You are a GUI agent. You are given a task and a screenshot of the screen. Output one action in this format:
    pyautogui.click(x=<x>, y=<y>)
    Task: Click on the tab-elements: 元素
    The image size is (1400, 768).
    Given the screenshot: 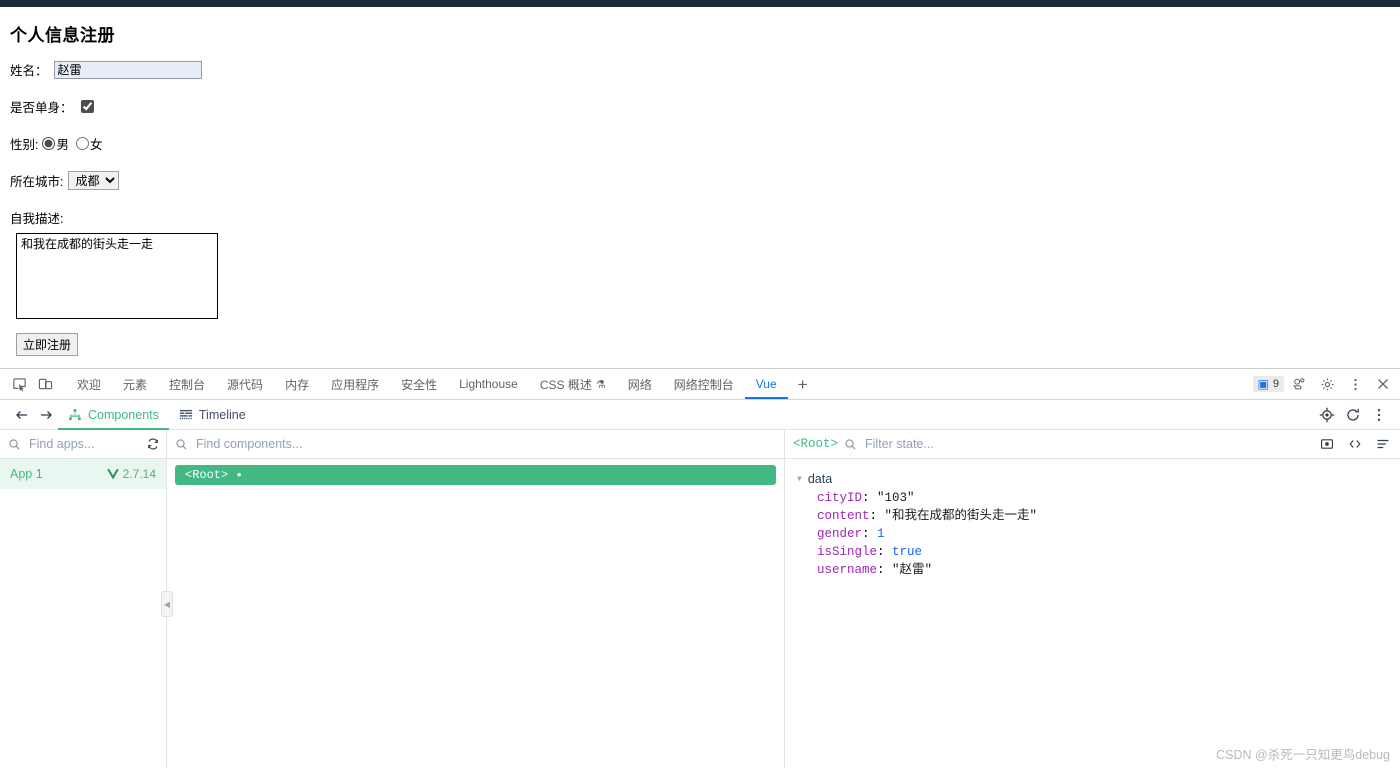 What is the action you would take?
    pyautogui.click(x=135, y=384)
    